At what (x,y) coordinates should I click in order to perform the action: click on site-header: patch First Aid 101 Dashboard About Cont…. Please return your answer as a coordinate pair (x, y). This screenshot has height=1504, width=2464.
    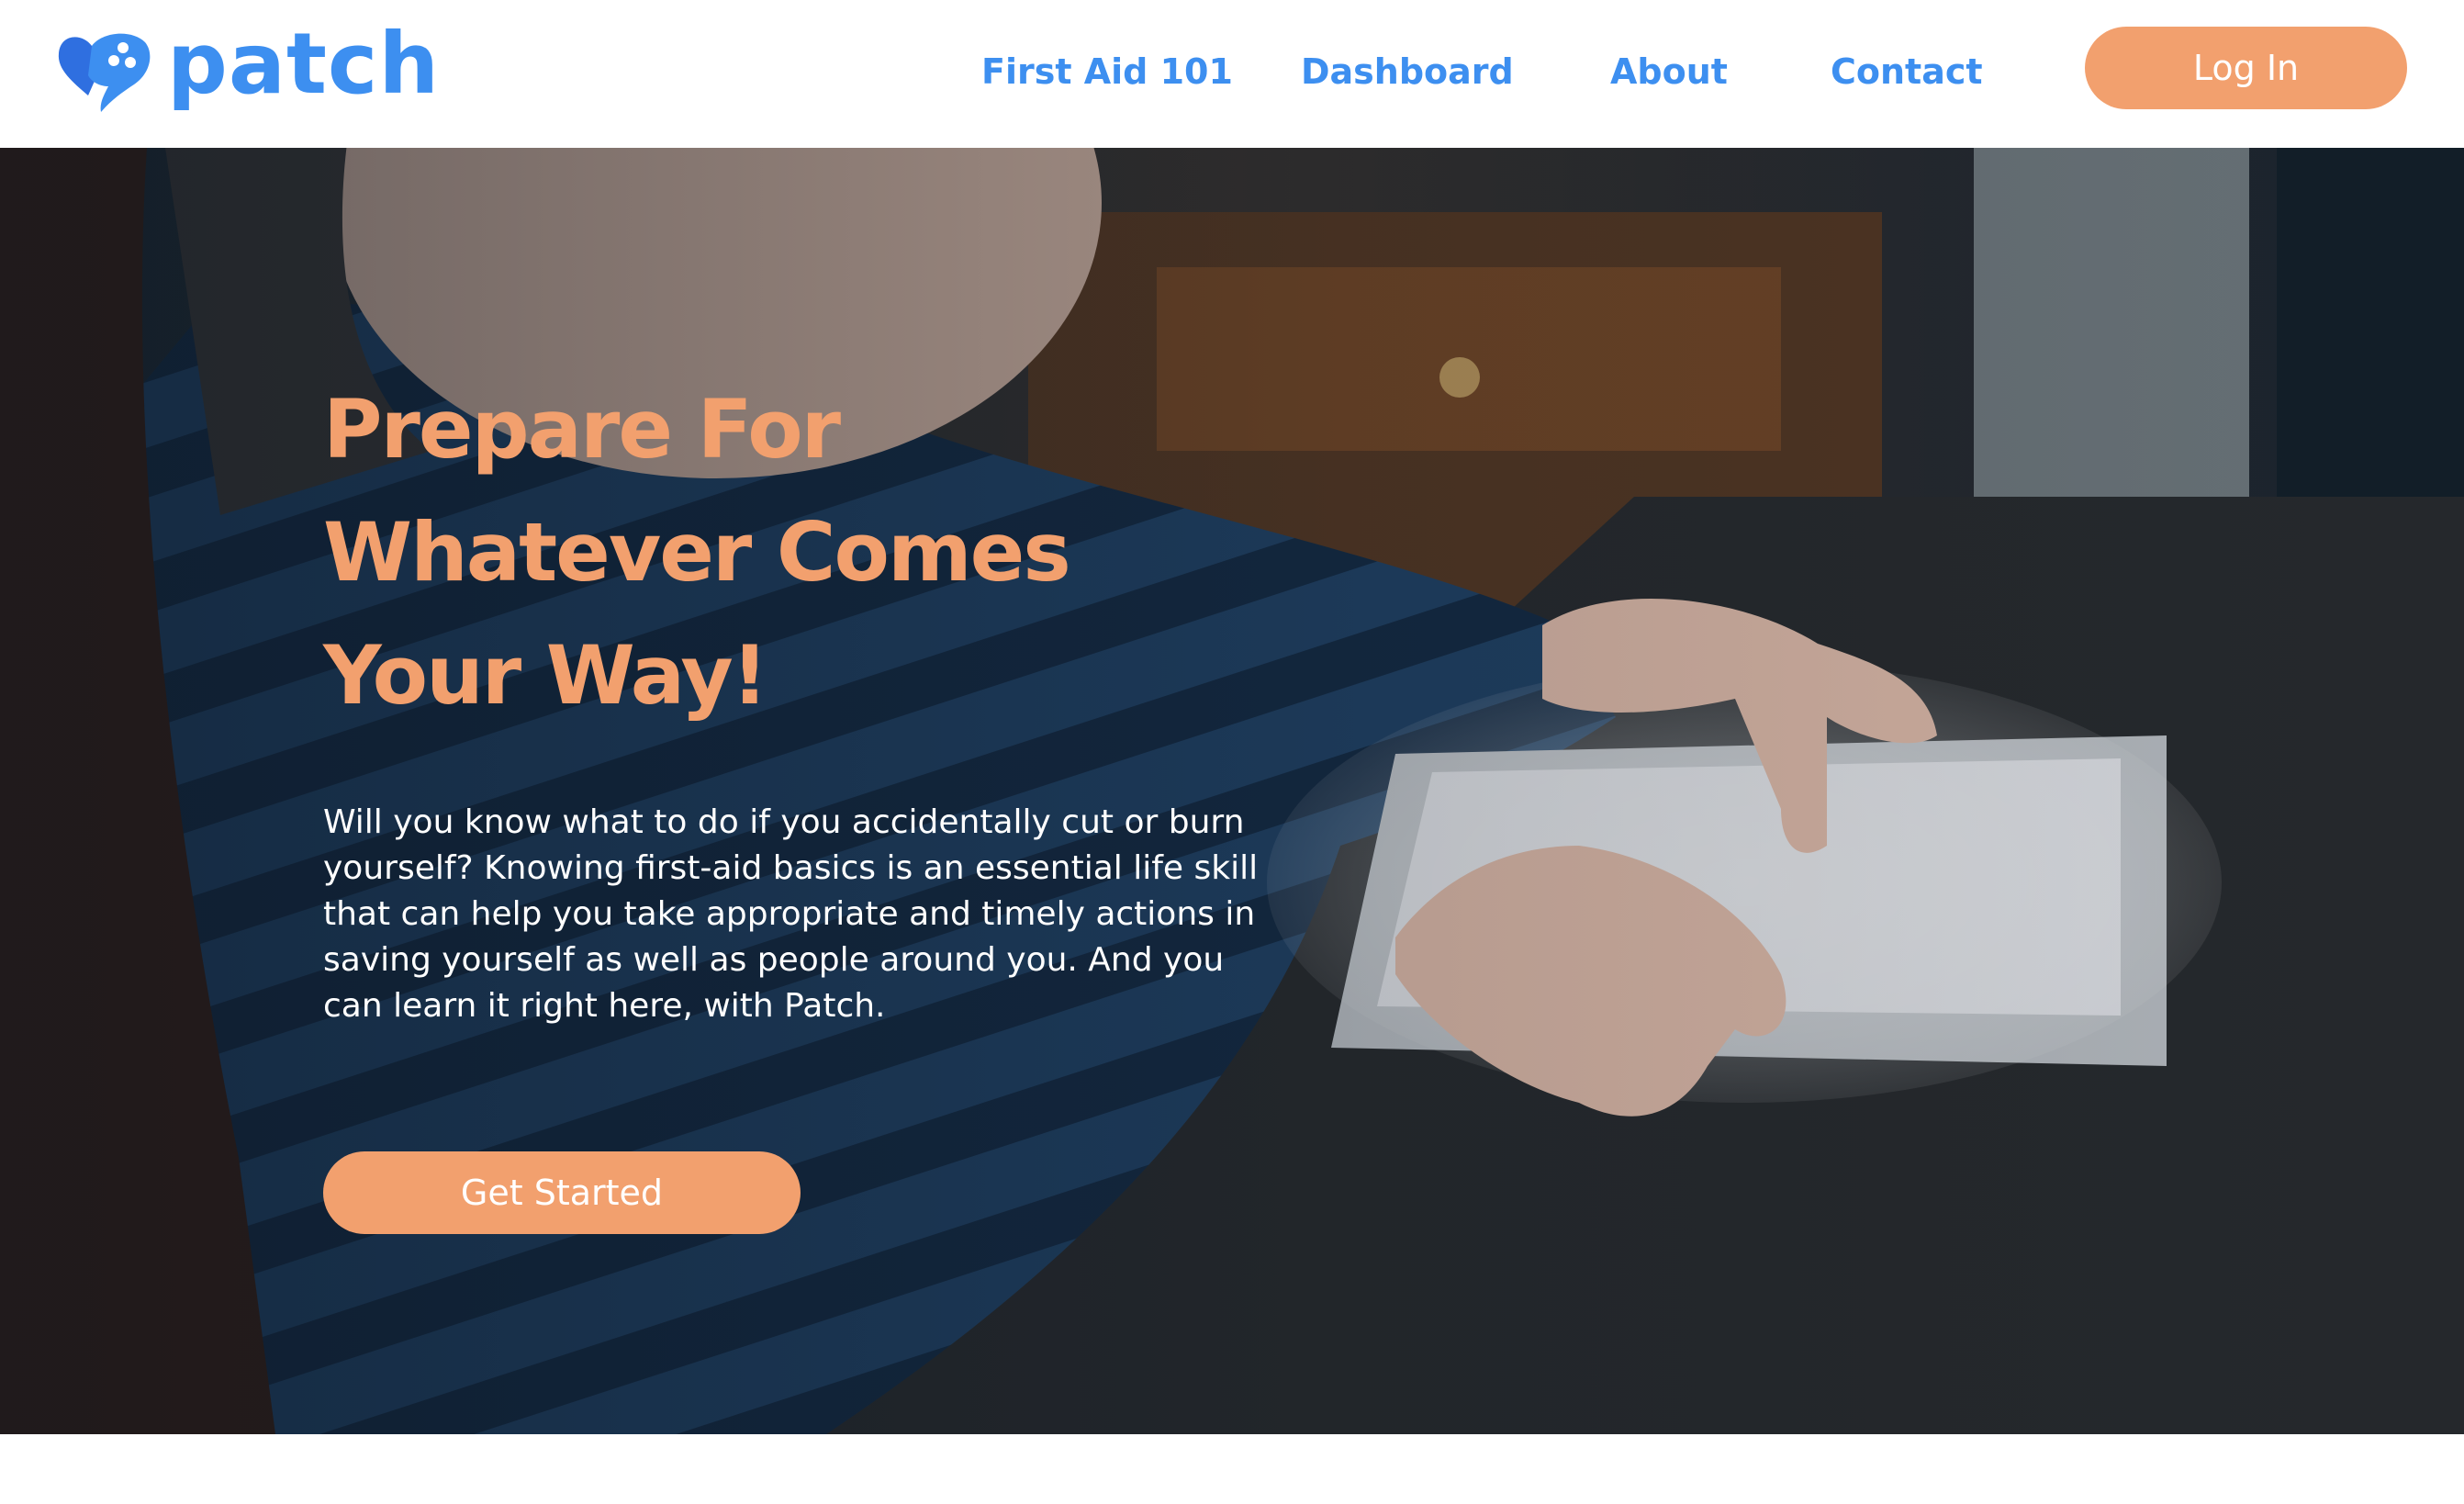
    Looking at the image, I should click on (1232, 74).